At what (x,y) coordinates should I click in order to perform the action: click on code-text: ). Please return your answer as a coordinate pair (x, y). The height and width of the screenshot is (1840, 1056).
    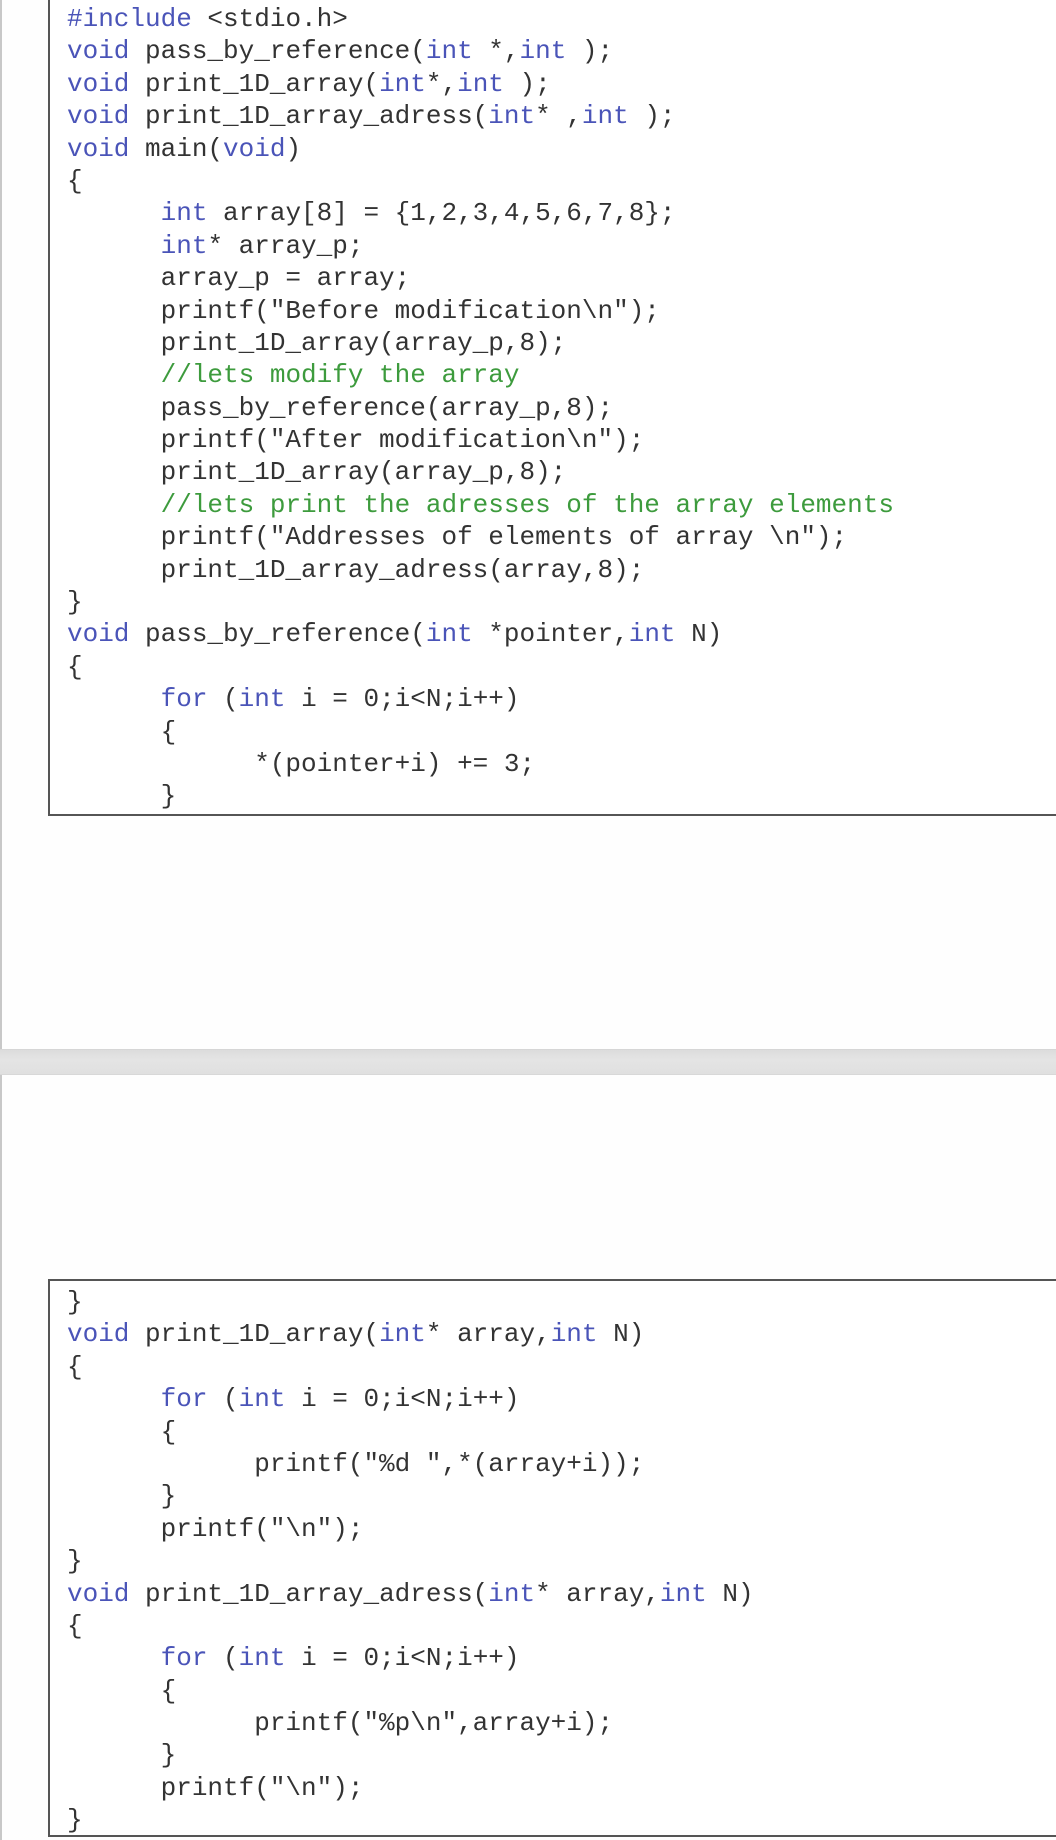
    Looking at the image, I should click on (293, 148).